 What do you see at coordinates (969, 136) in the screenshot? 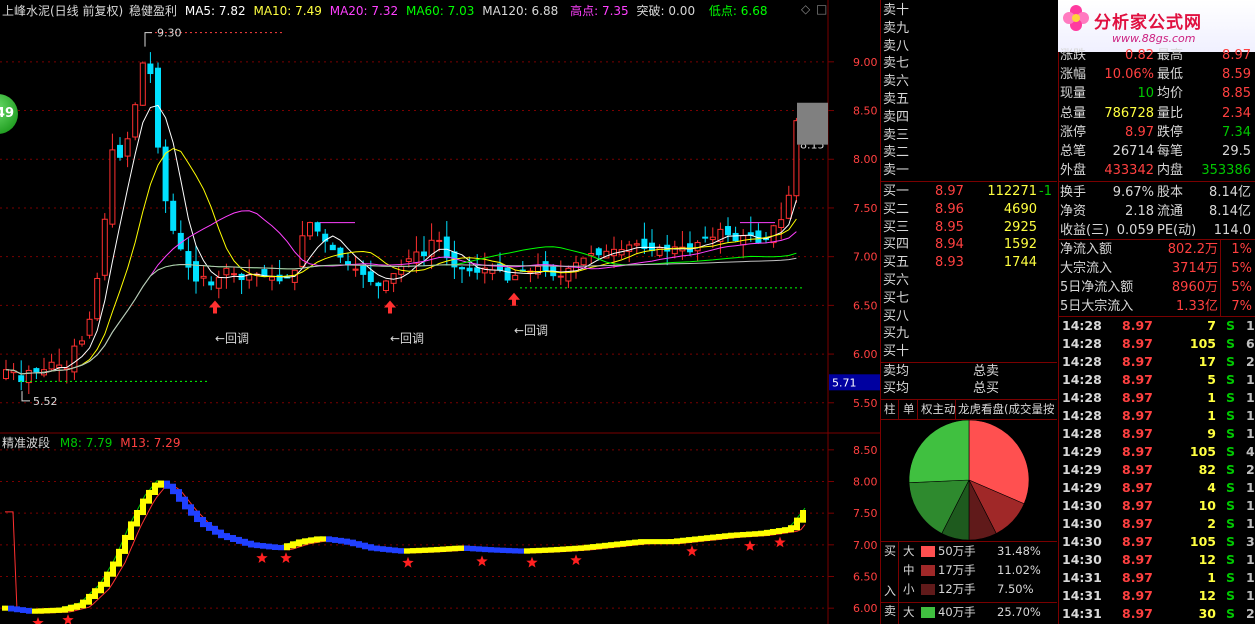
I see `ask-row: 卖三` at bounding box center [969, 136].